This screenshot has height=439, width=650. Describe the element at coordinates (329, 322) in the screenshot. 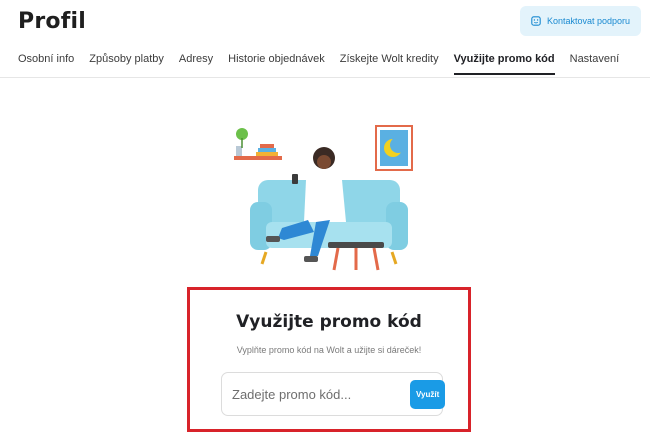

I see `promo-title: Využijte promo kód` at that location.